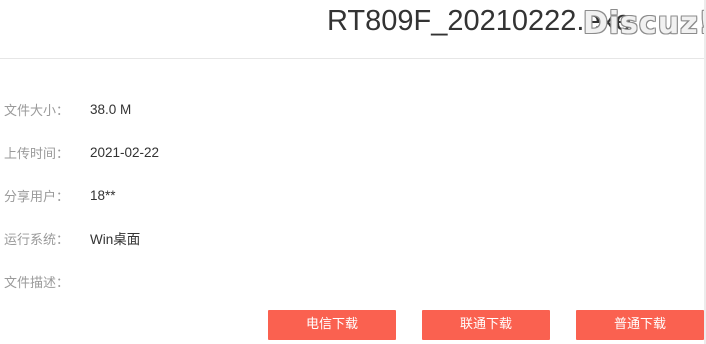 The width and height of the screenshot is (706, 344). Describe the element at coordinates (115, 239) in the screenshot. I see `os-value: Win桌面` at that location.